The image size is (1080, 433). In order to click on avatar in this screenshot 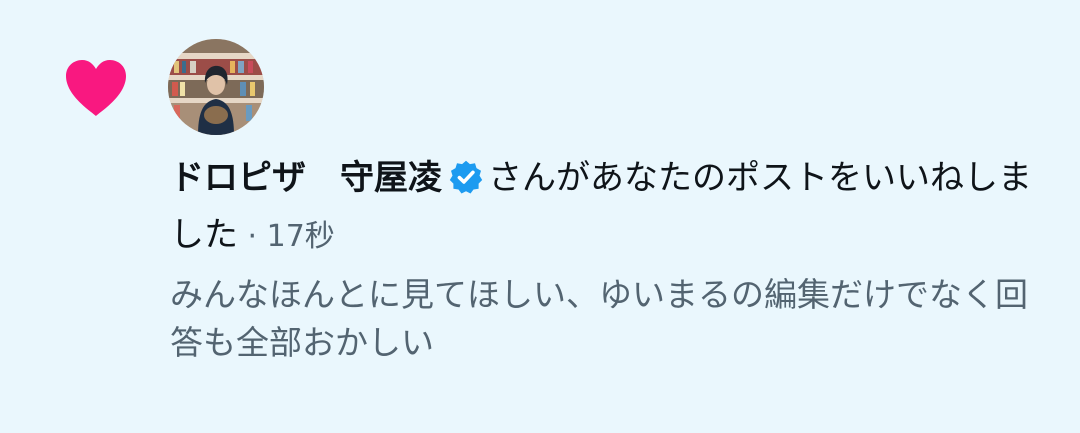, I will do `click(216, 87)`.